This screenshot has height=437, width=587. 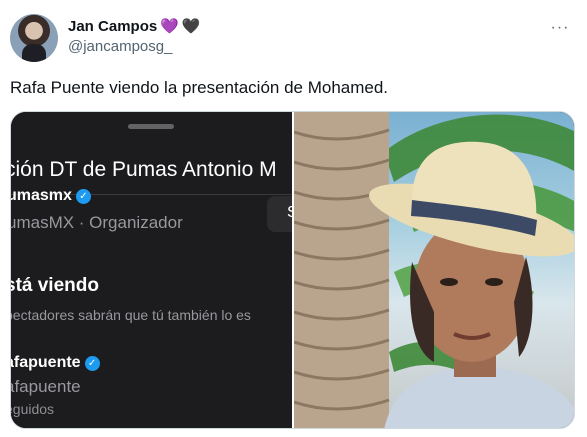 What do you see at coordinates (112, 26) in the screenshot?
I see `display-name: Jan Campos` at bounding box center [112, 26].